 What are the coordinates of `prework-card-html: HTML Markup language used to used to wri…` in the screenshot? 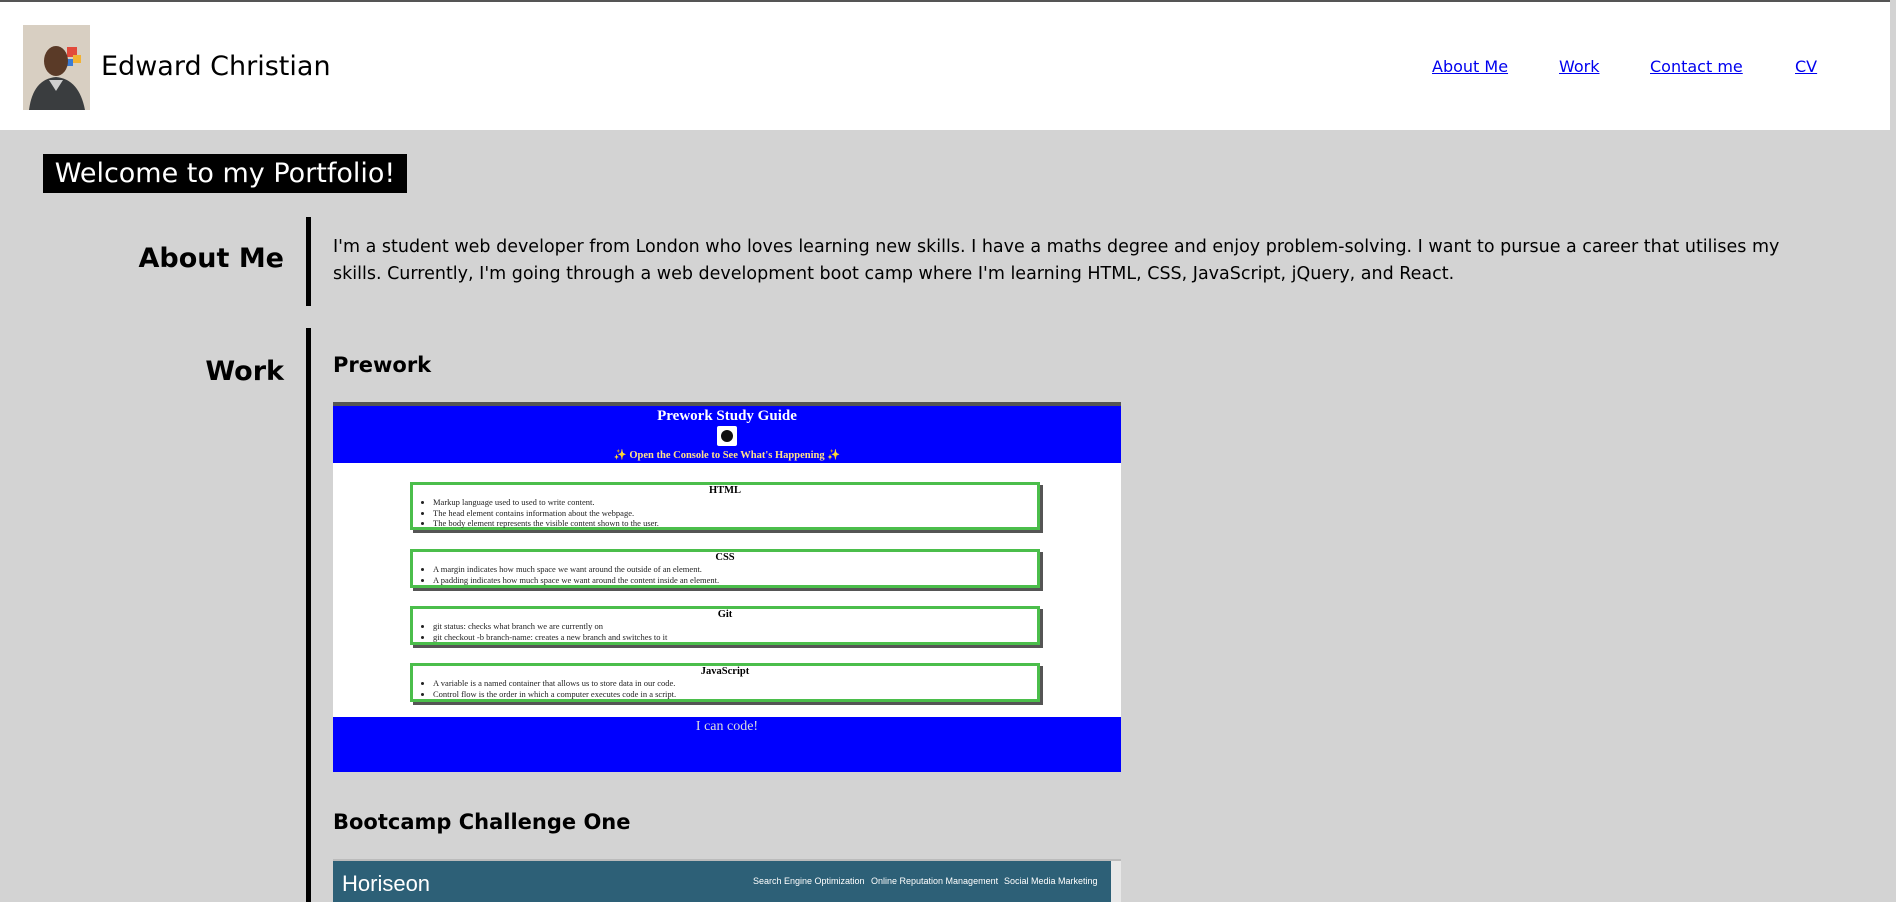 It's located at (725, 506).